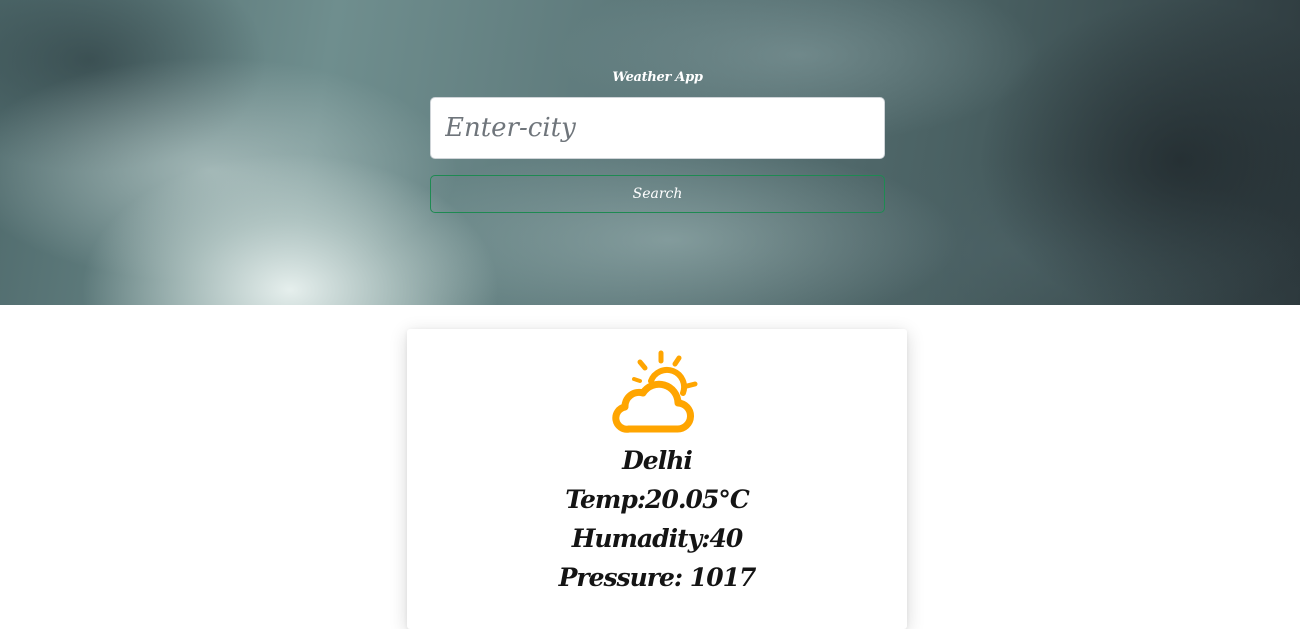 Image resolution: width=1300 pixels, height=629 pixels. Describe the element at coordinates (657, 499) in the screenshot. I see `temperature-value: Temp:20.05°C` at that location.